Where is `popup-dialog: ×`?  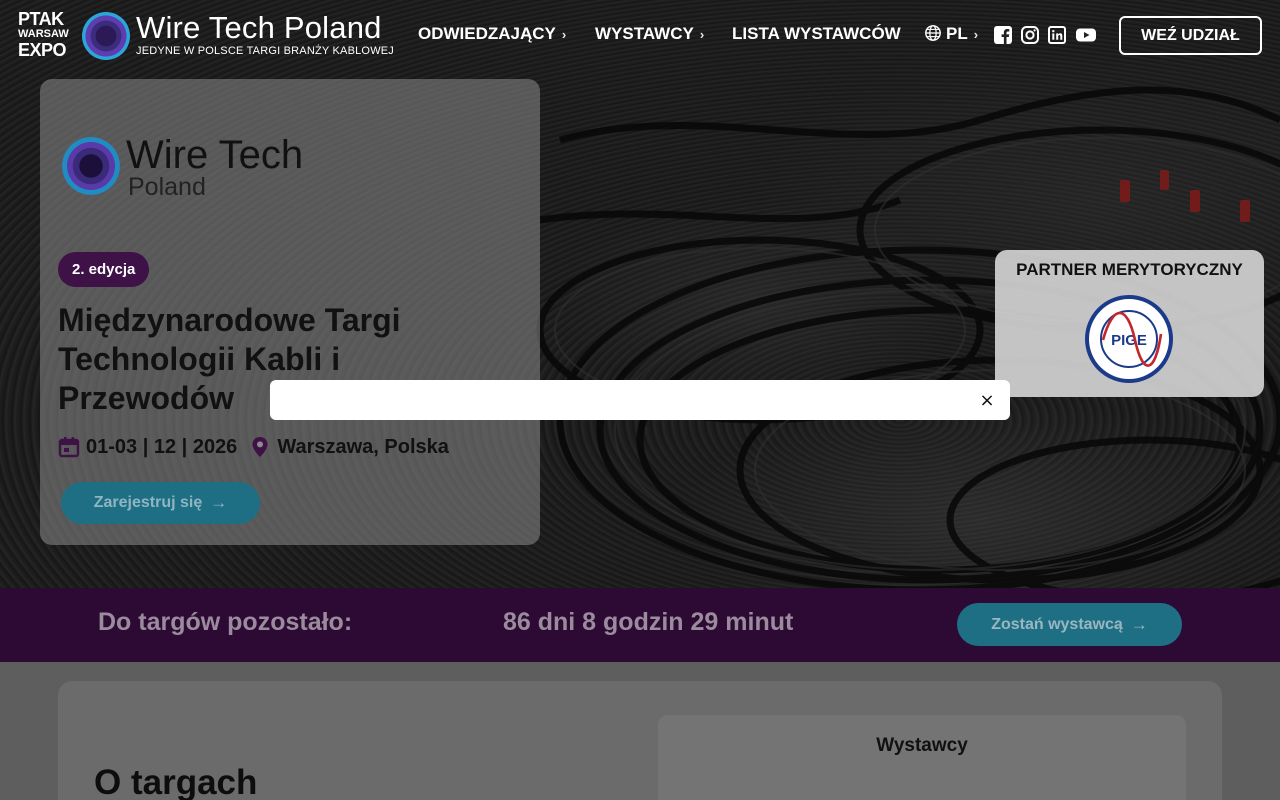 popup-dialog: × is located at coordinates (640, 400).